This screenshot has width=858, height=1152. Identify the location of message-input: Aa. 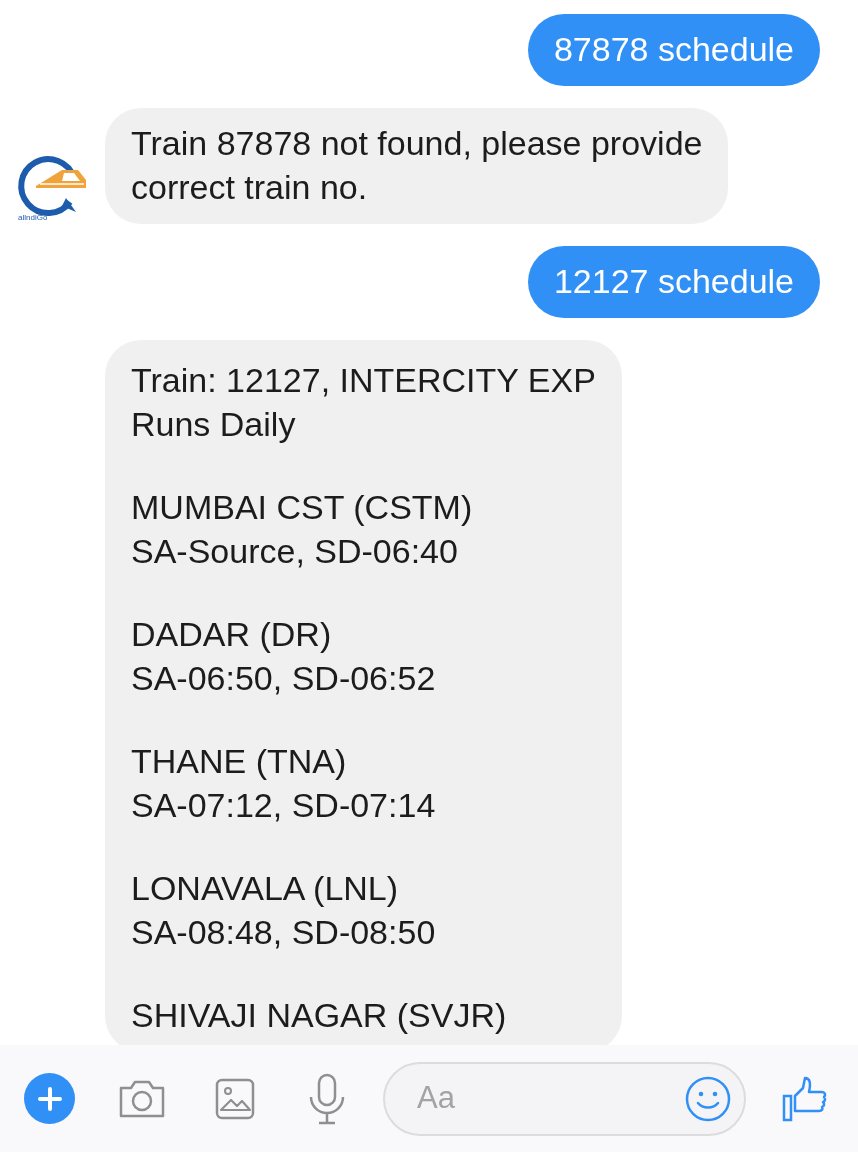
(549, 1098).